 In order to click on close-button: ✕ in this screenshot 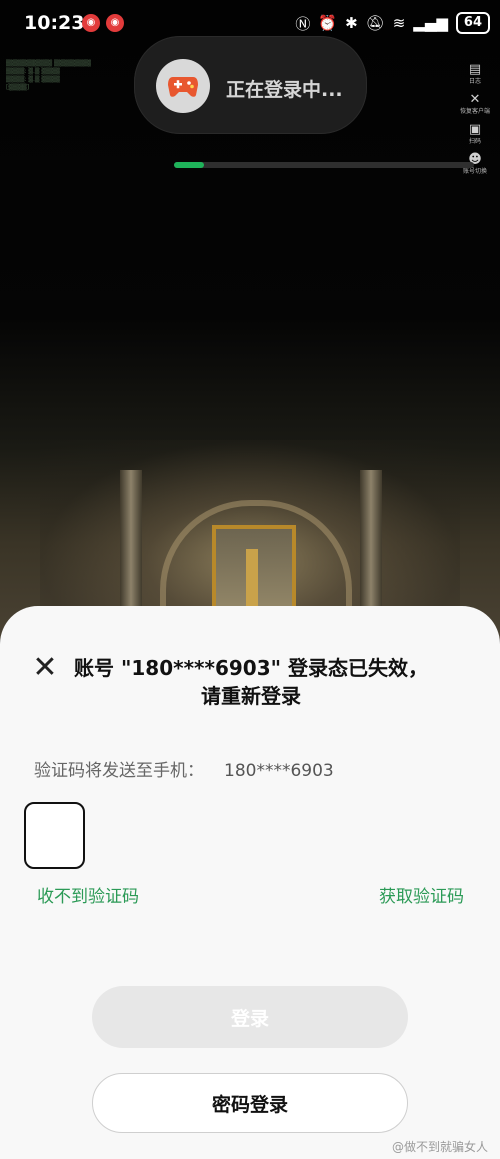, I will do `click(45, 667)`.